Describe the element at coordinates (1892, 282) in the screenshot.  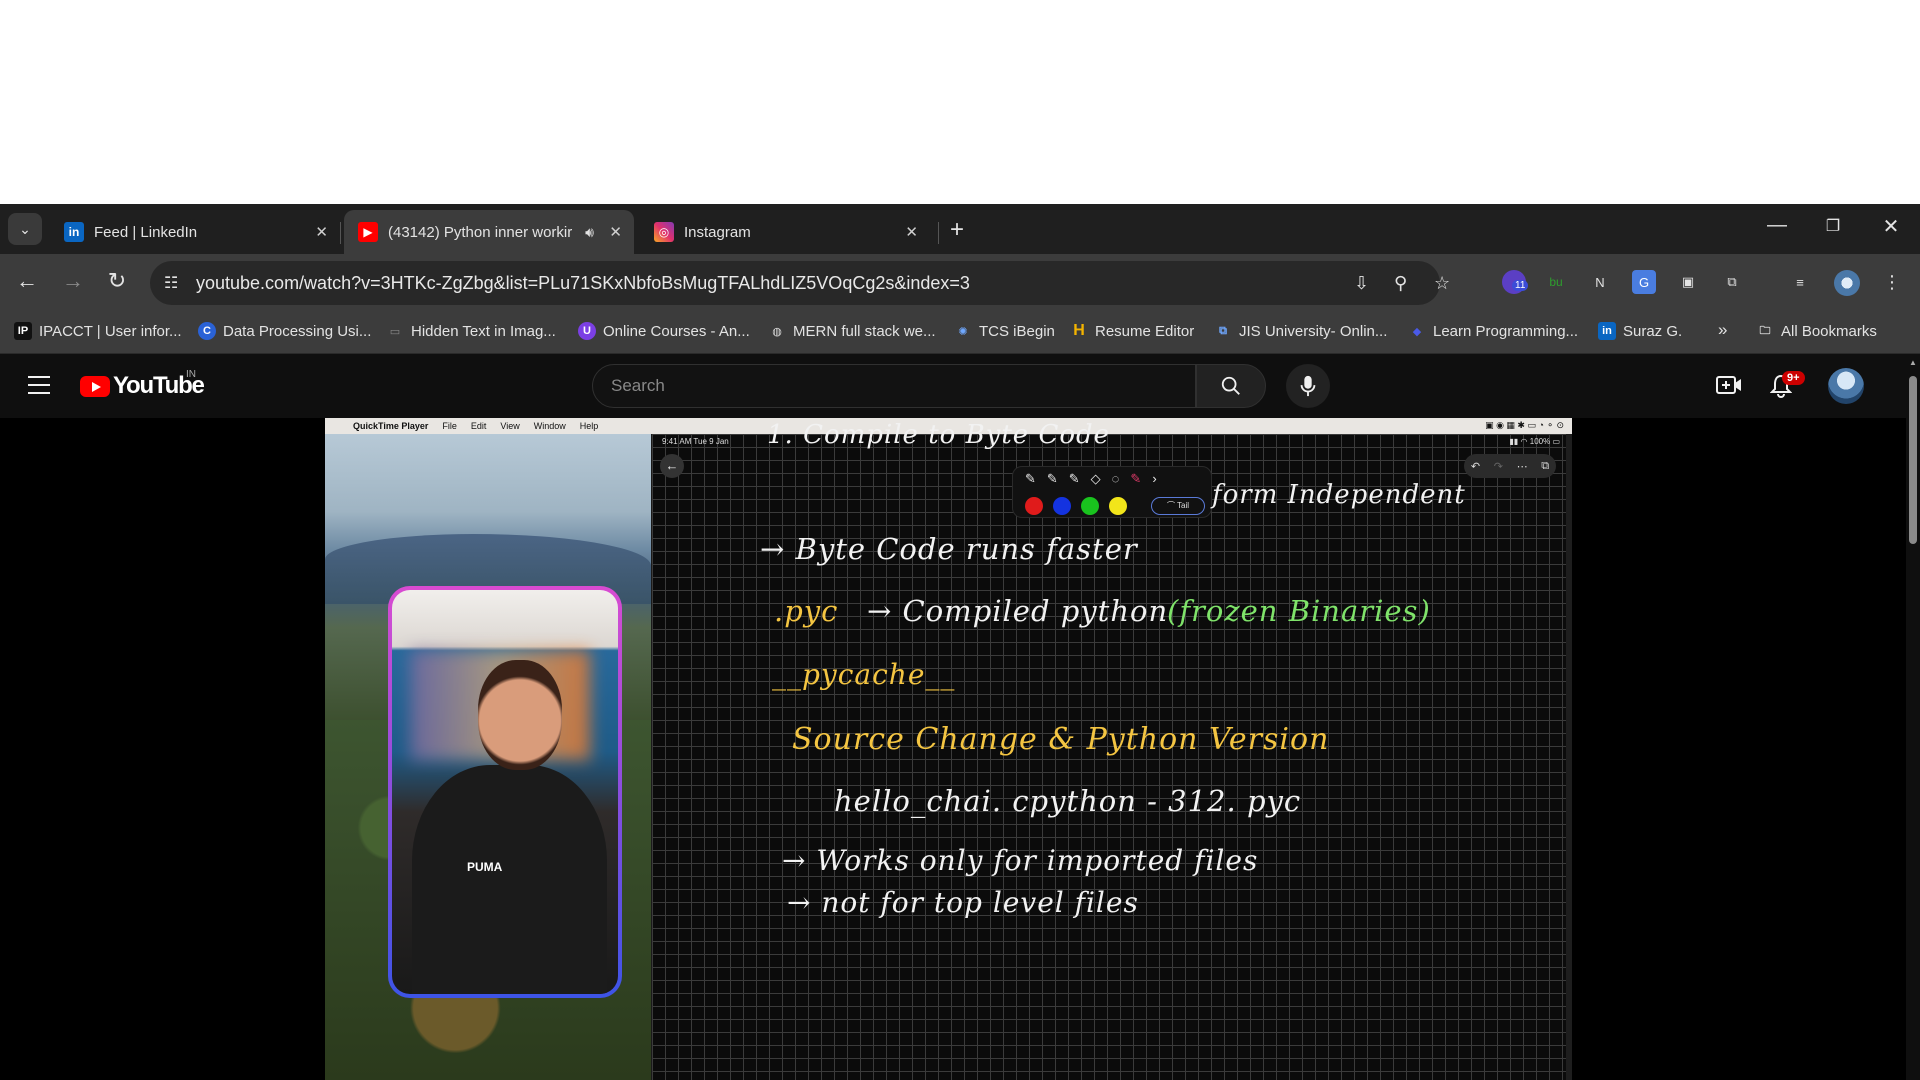
I see `menu-dots-icon: ⋮` at that location.